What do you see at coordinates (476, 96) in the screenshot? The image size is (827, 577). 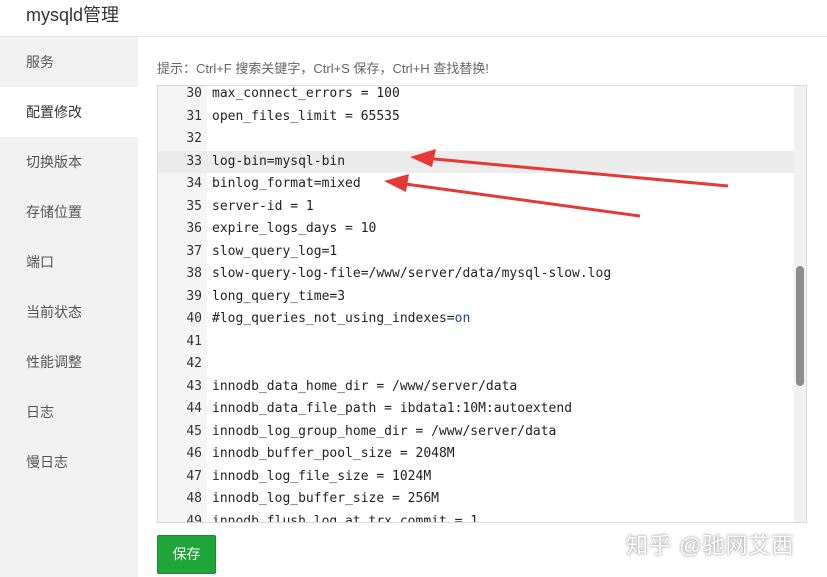 I see `editor-line: 30 max_connect_errors = 100` at bounding box center [476, 96].